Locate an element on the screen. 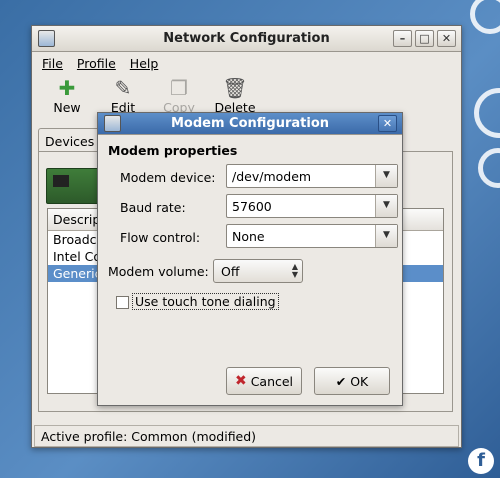 The width and height of the screenshot is (500, 478). dialog-close-button: ✕ is located at coordinates (387, 123).